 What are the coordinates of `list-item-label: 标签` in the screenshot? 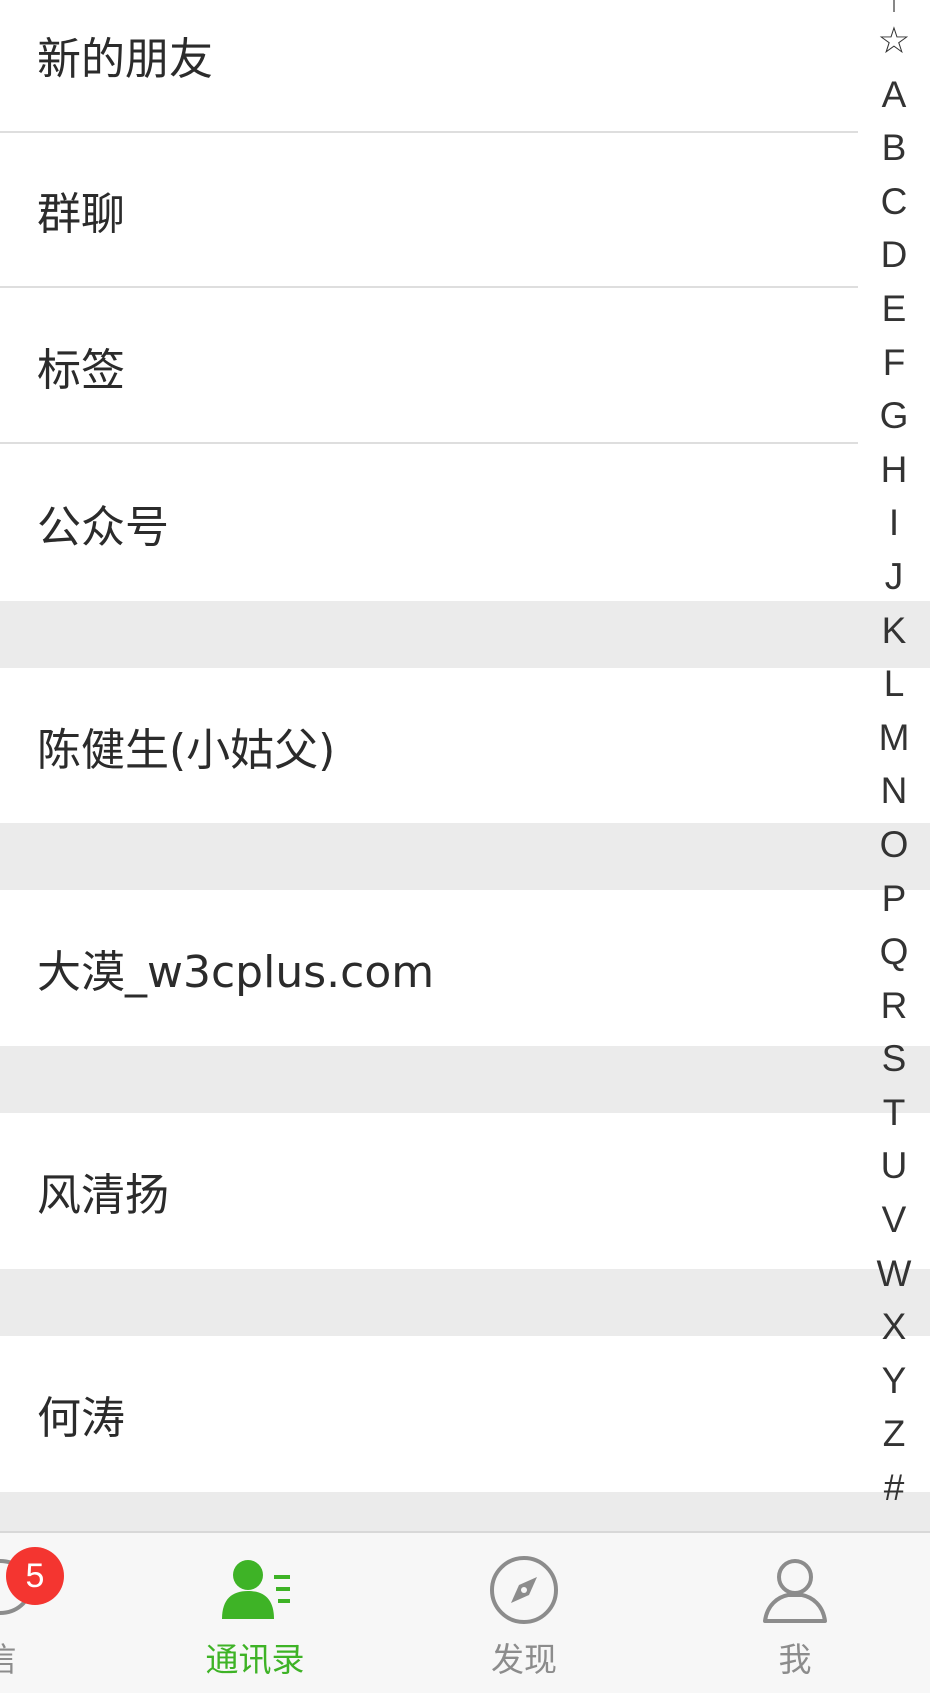 It's located at (81, 370).